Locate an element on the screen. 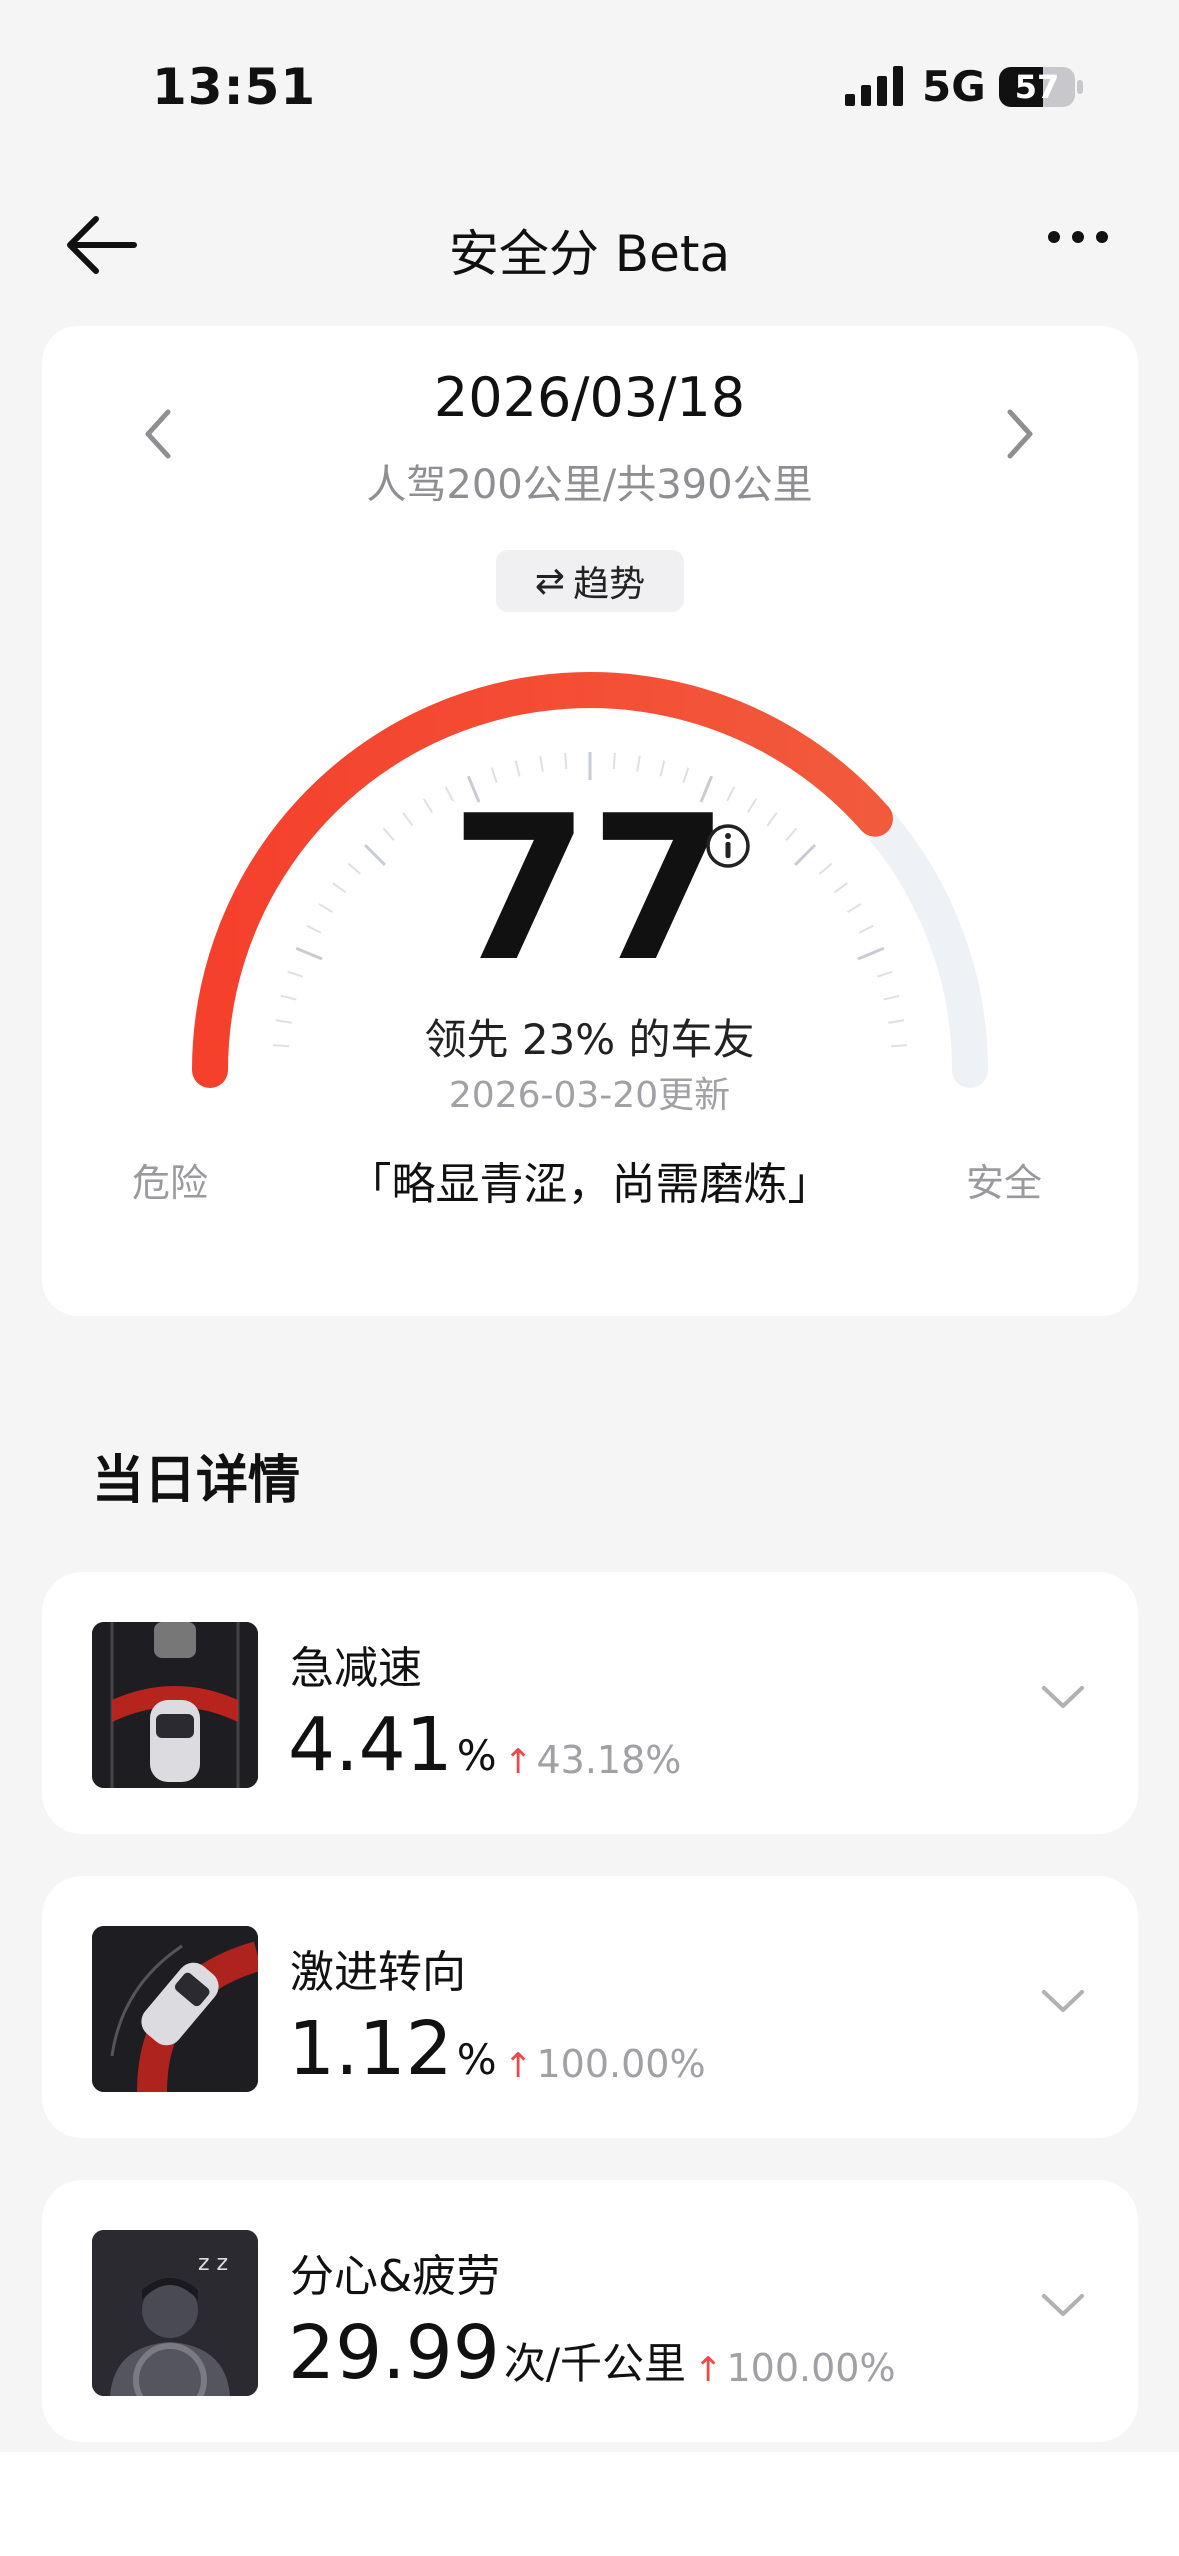  network-type: 5G is located at coordinates (954, 86).